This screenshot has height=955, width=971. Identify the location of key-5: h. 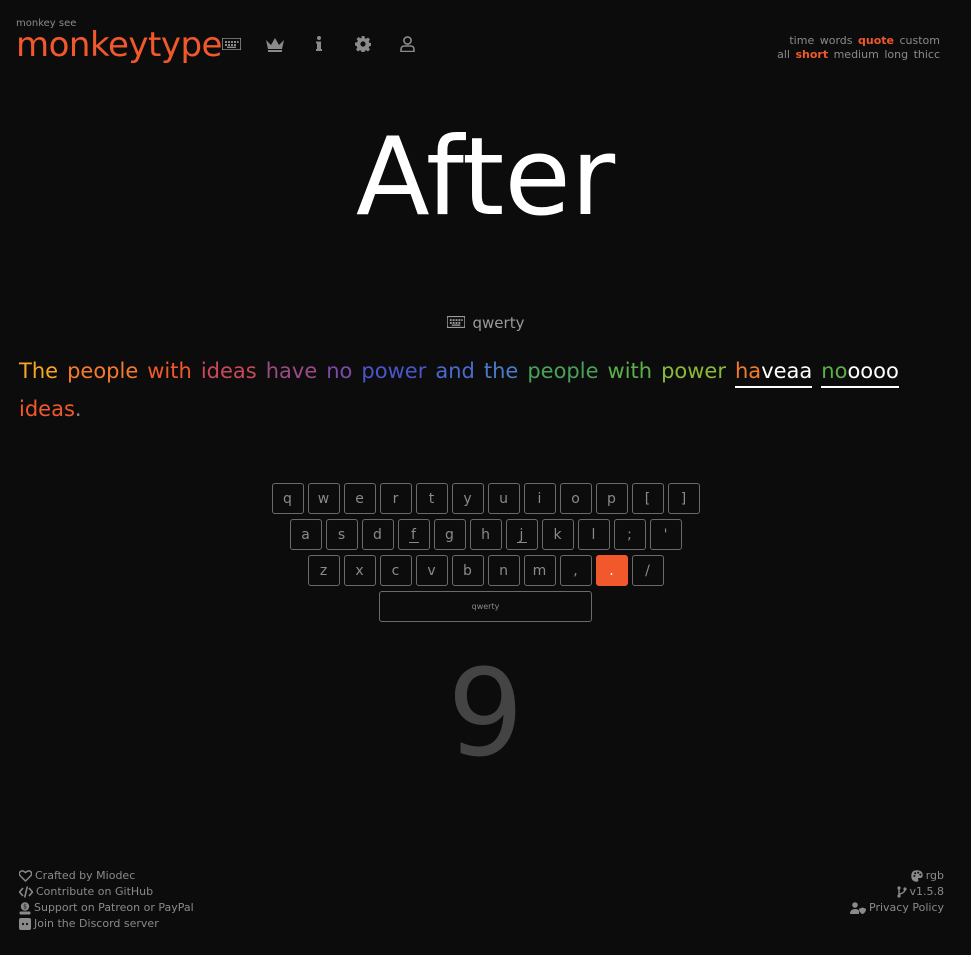
(485, 534).